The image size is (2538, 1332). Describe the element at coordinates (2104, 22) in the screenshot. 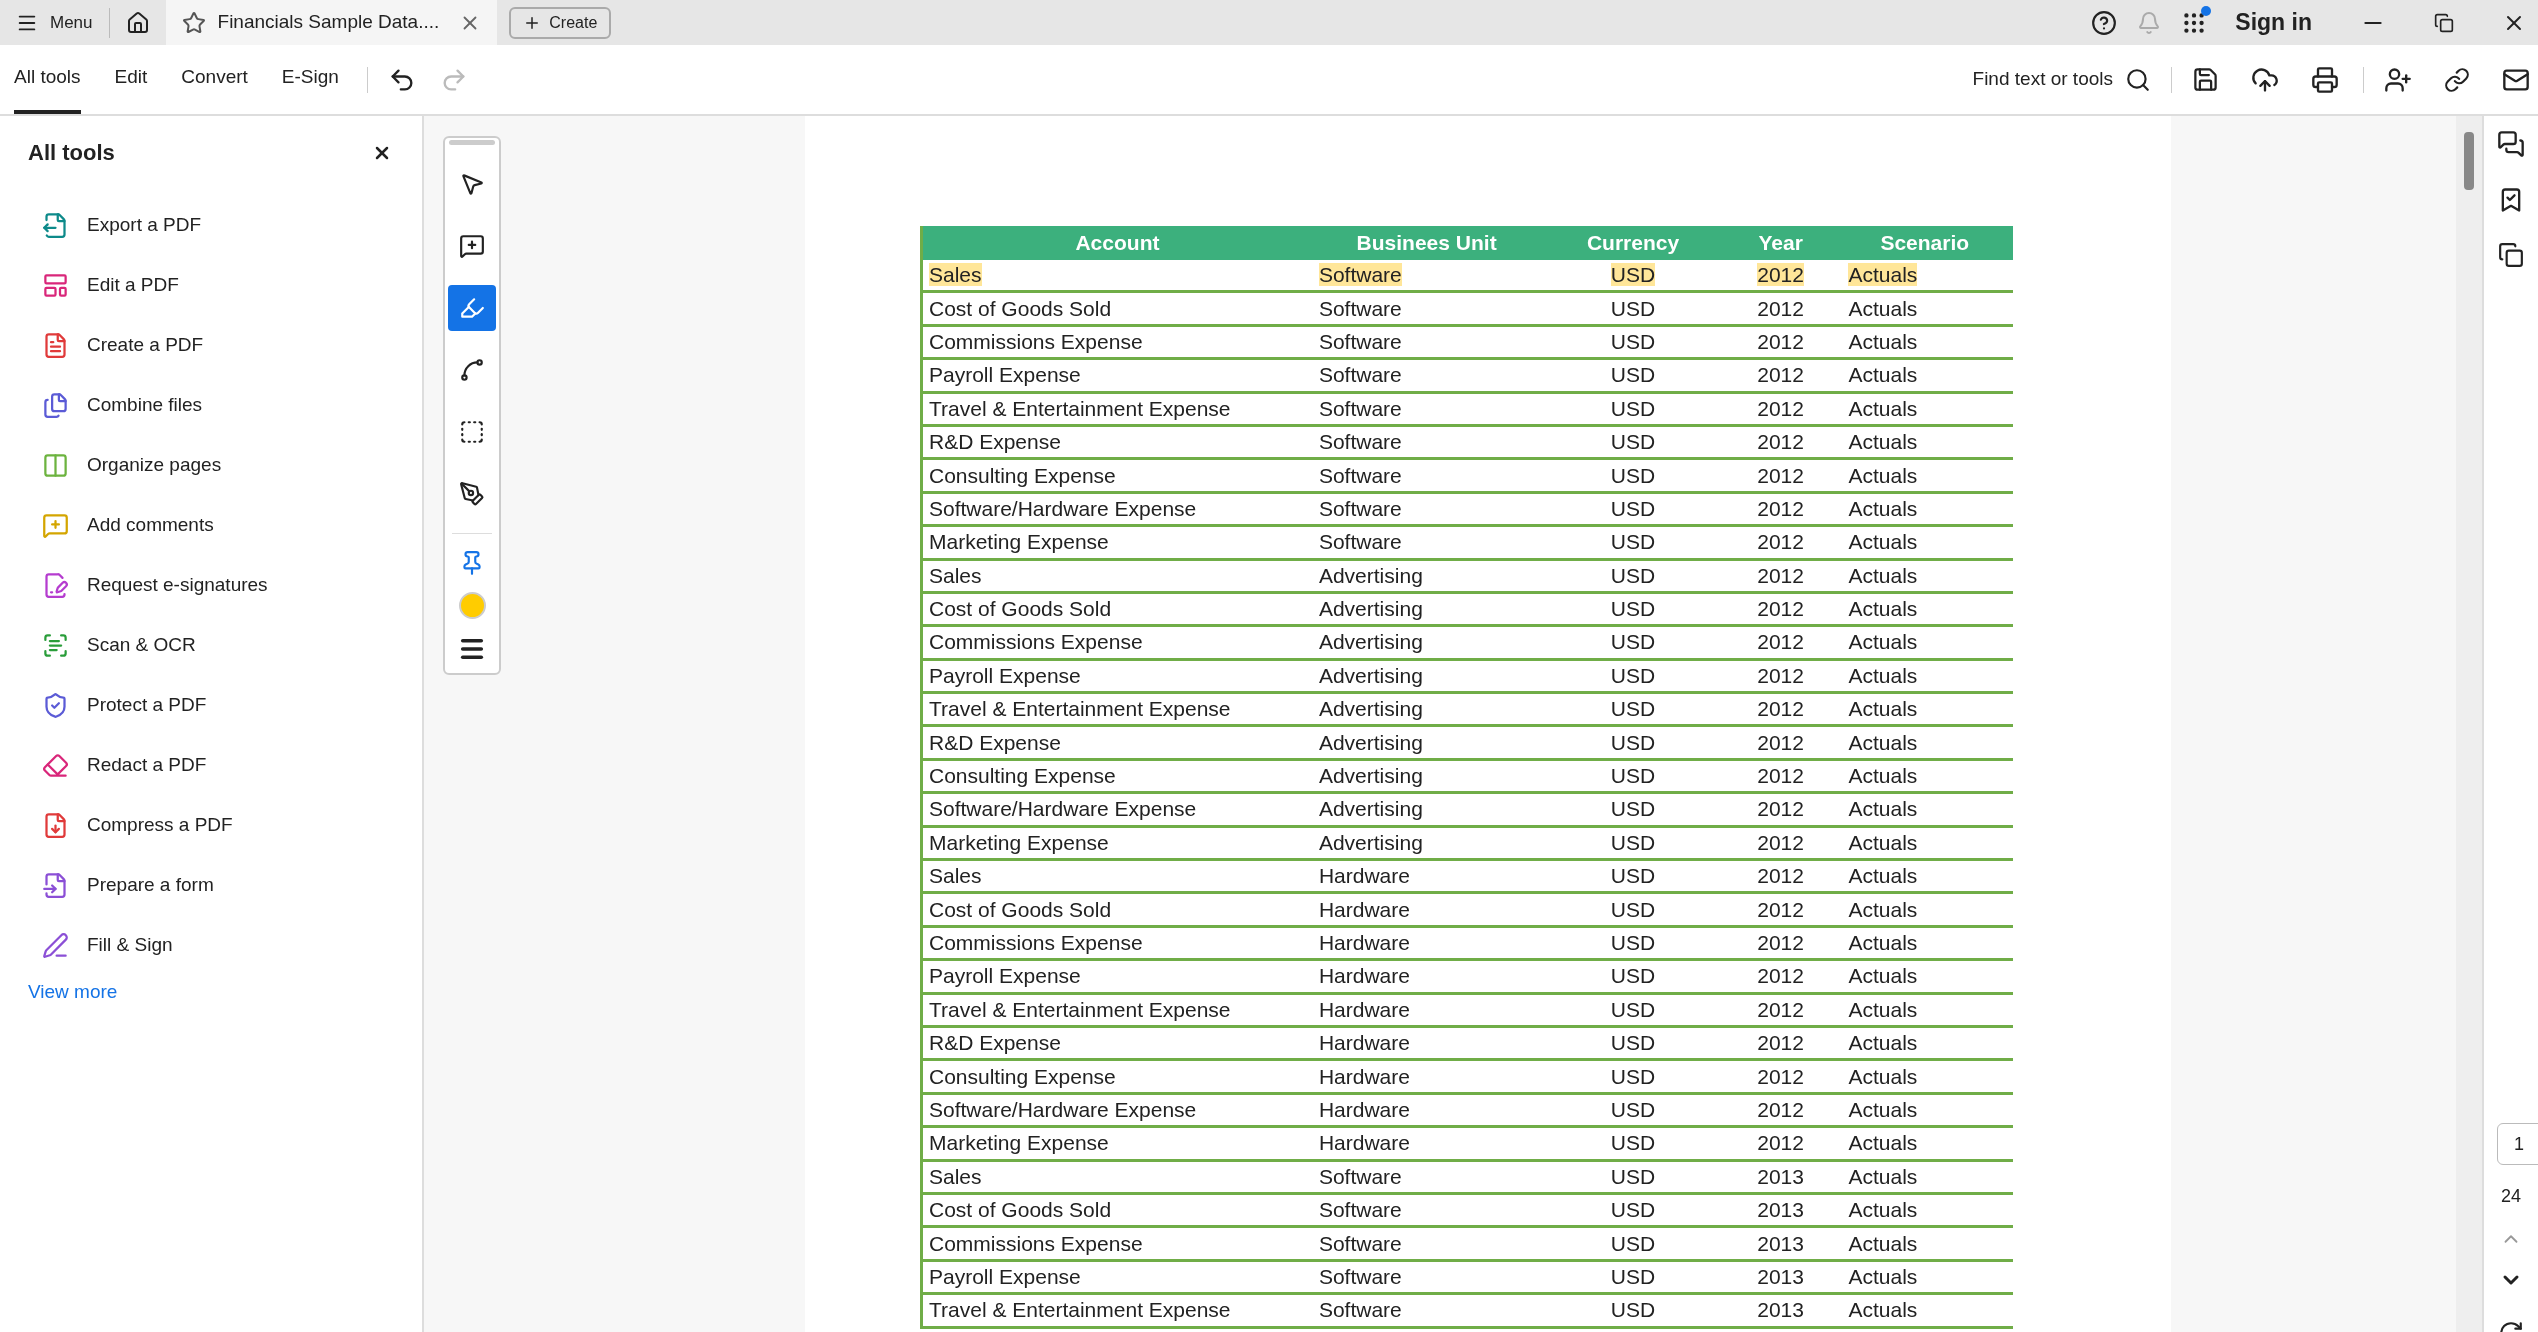

I see `help-icon` at that location.